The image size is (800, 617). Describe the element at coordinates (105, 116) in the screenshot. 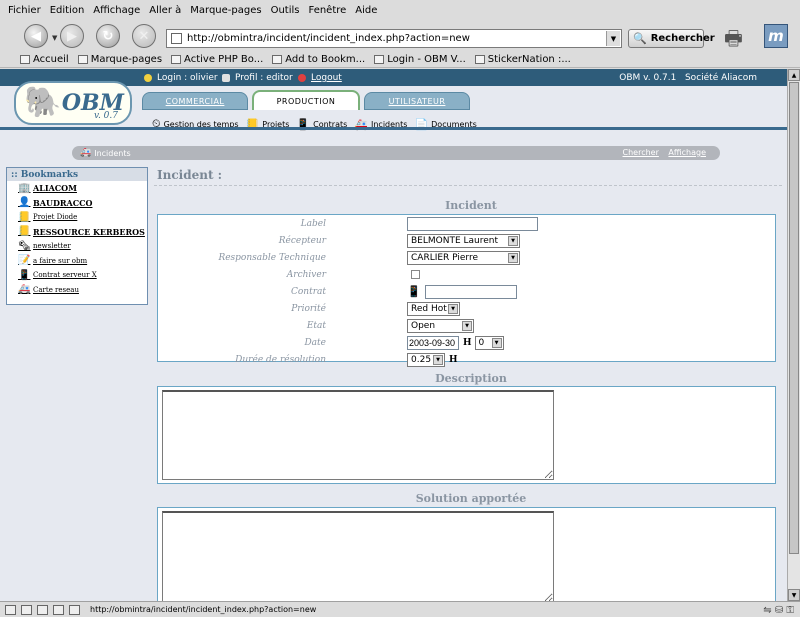

I see `logo-version: v. 0.7` at that location.